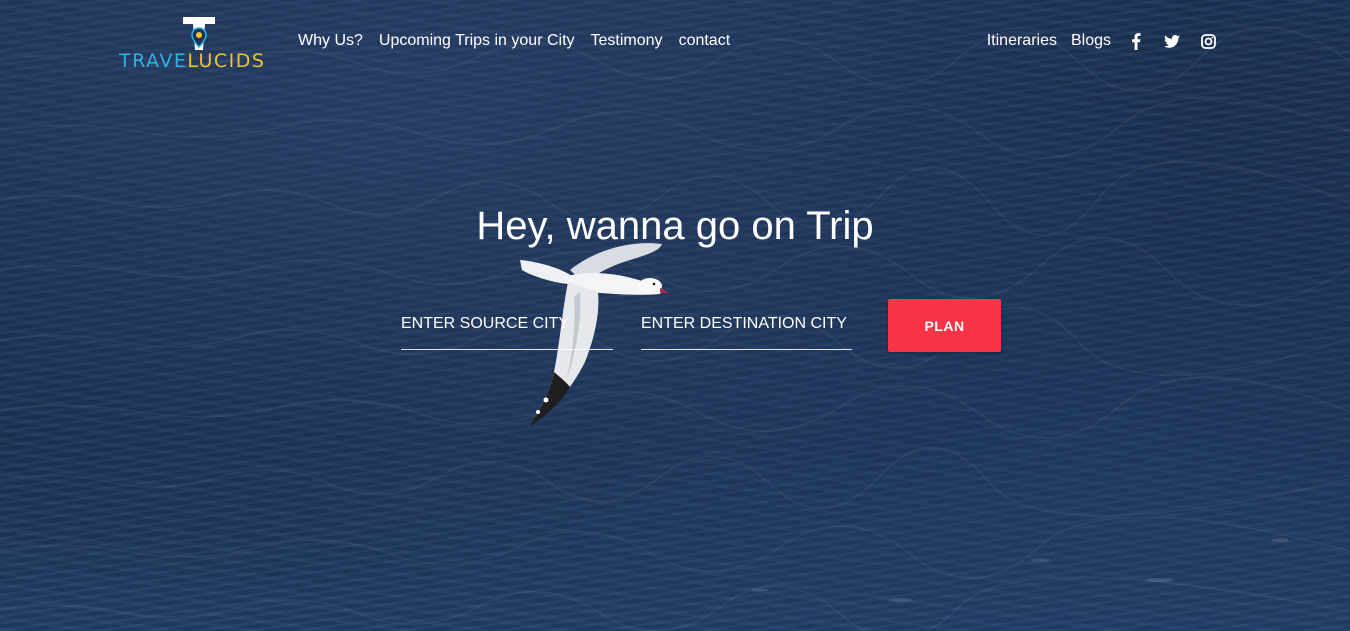 The image size is (1350, 631). What do you see at coordinates (153, 61) in the screenshot?
I see `logo-text-part-a: TRAVE` at bounding box center [153, 61].